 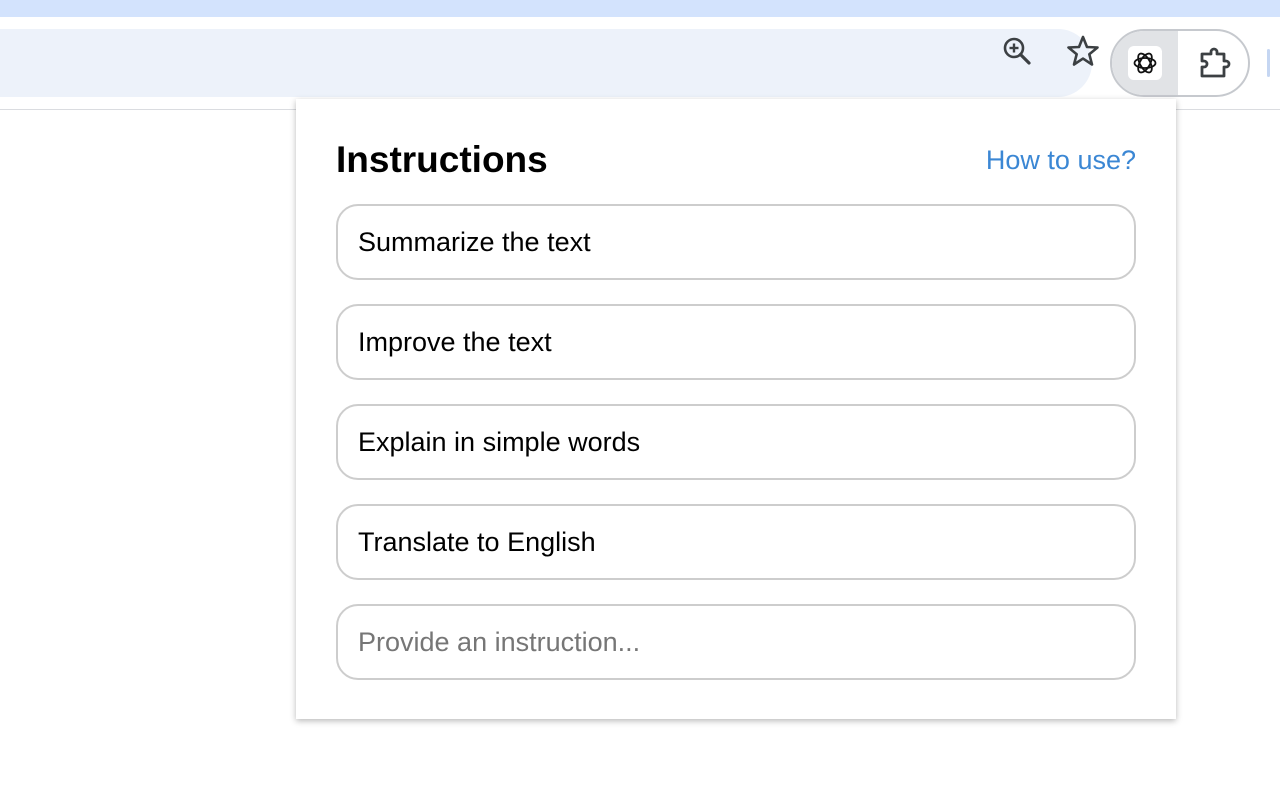 What do you see at coordinates (736, 242) in the screenshot?
I see `instruction-summarize-button: Summarize the text` at bounding box center [736, 242].